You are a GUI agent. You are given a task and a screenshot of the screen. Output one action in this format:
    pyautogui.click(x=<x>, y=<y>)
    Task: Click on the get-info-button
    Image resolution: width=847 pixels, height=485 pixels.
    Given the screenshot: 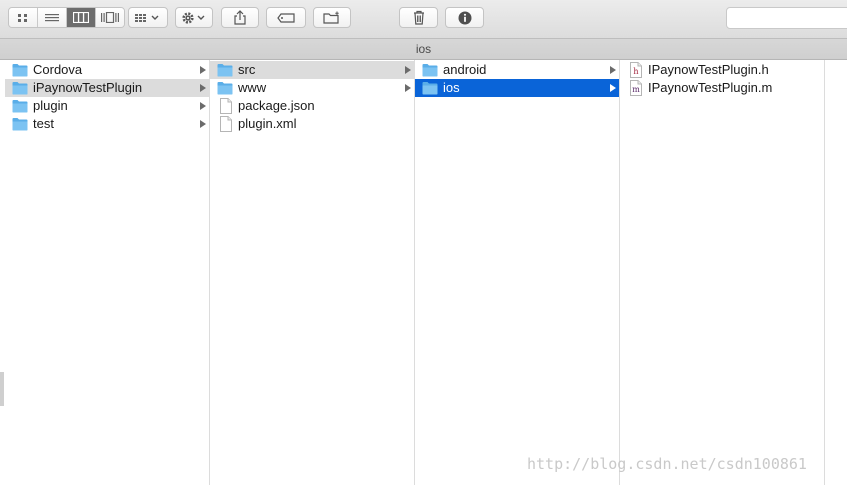 What is the action you would take?
    pyautogui.click(x=464, y=17)
    